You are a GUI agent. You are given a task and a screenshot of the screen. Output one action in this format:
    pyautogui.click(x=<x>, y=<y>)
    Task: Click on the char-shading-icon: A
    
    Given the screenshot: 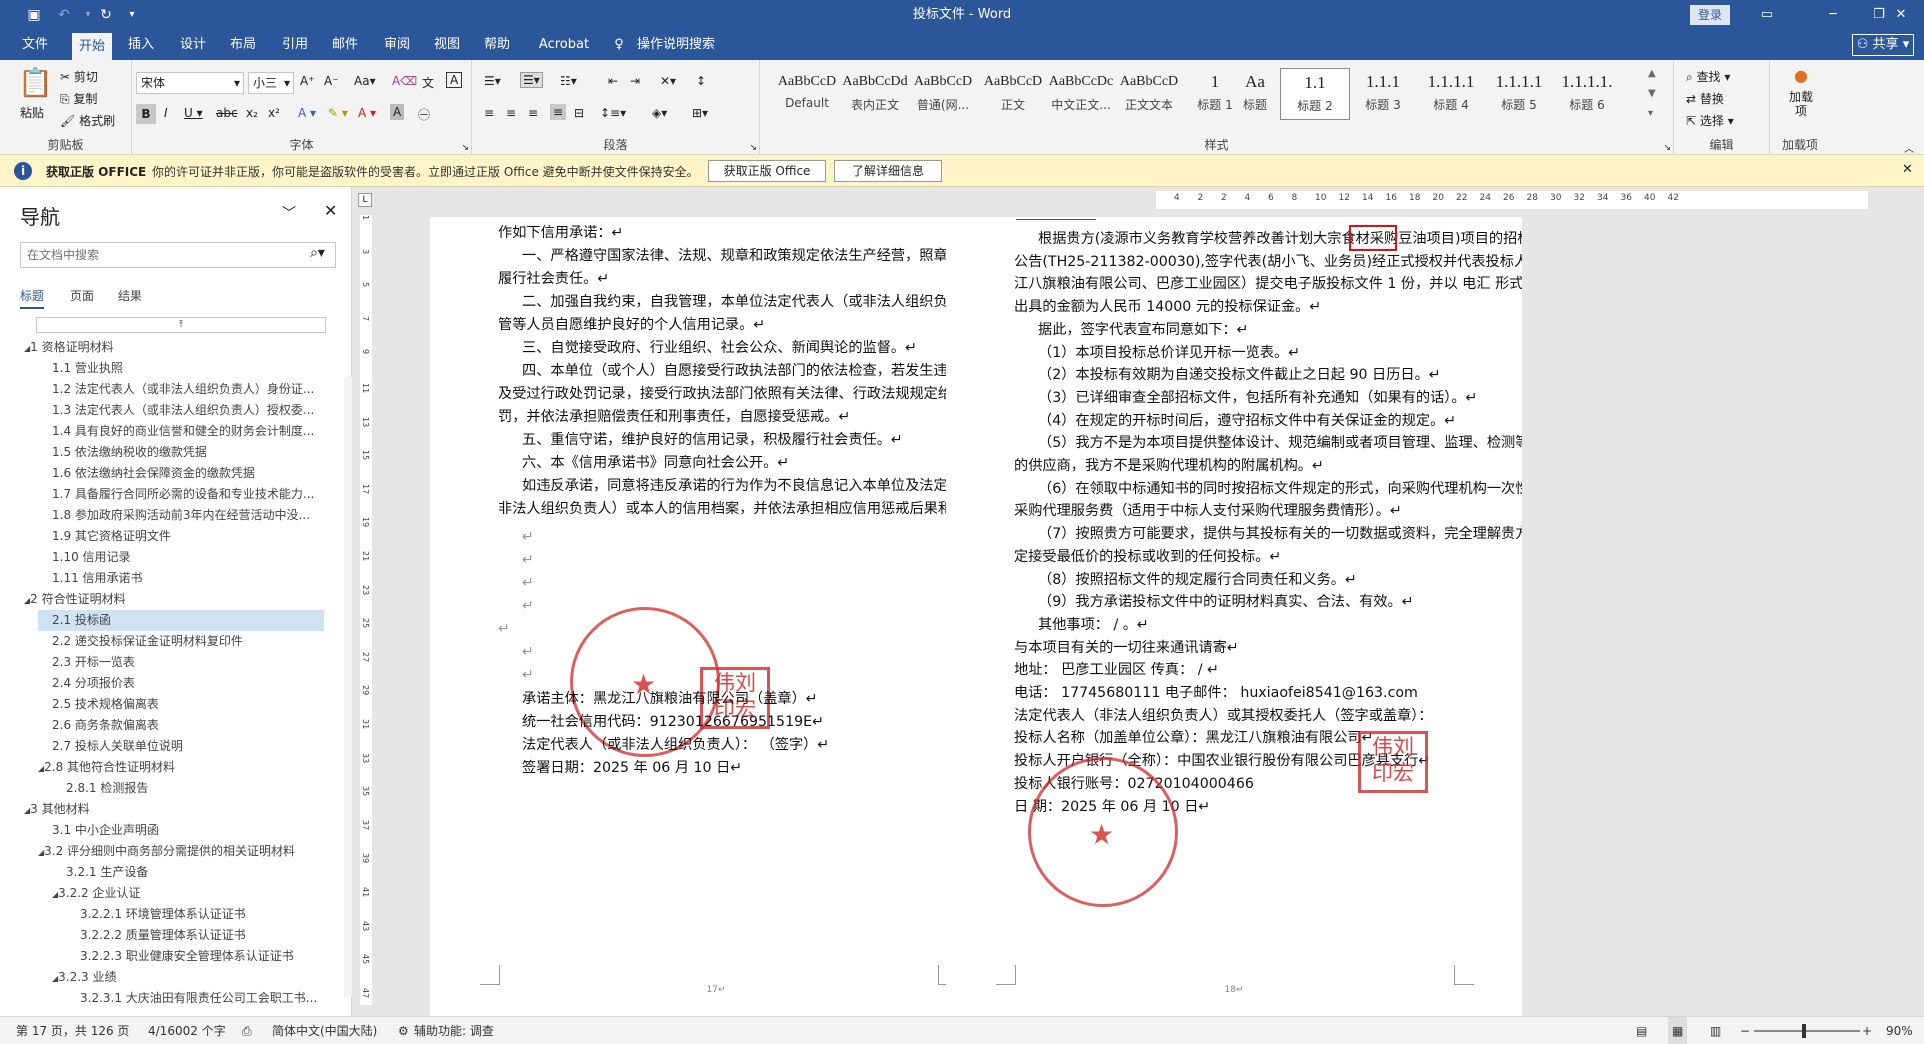 What is the action you would take?
    pyautogui.click(x=397, y=112)
    